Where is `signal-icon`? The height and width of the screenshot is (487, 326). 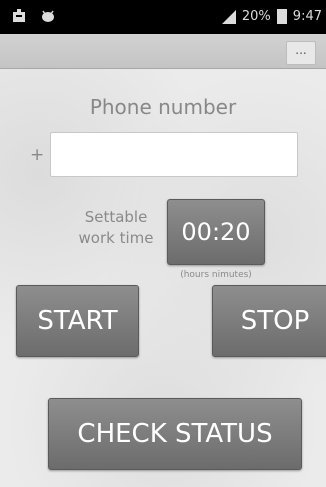
signal-icon is located at coordinates (228, 16).